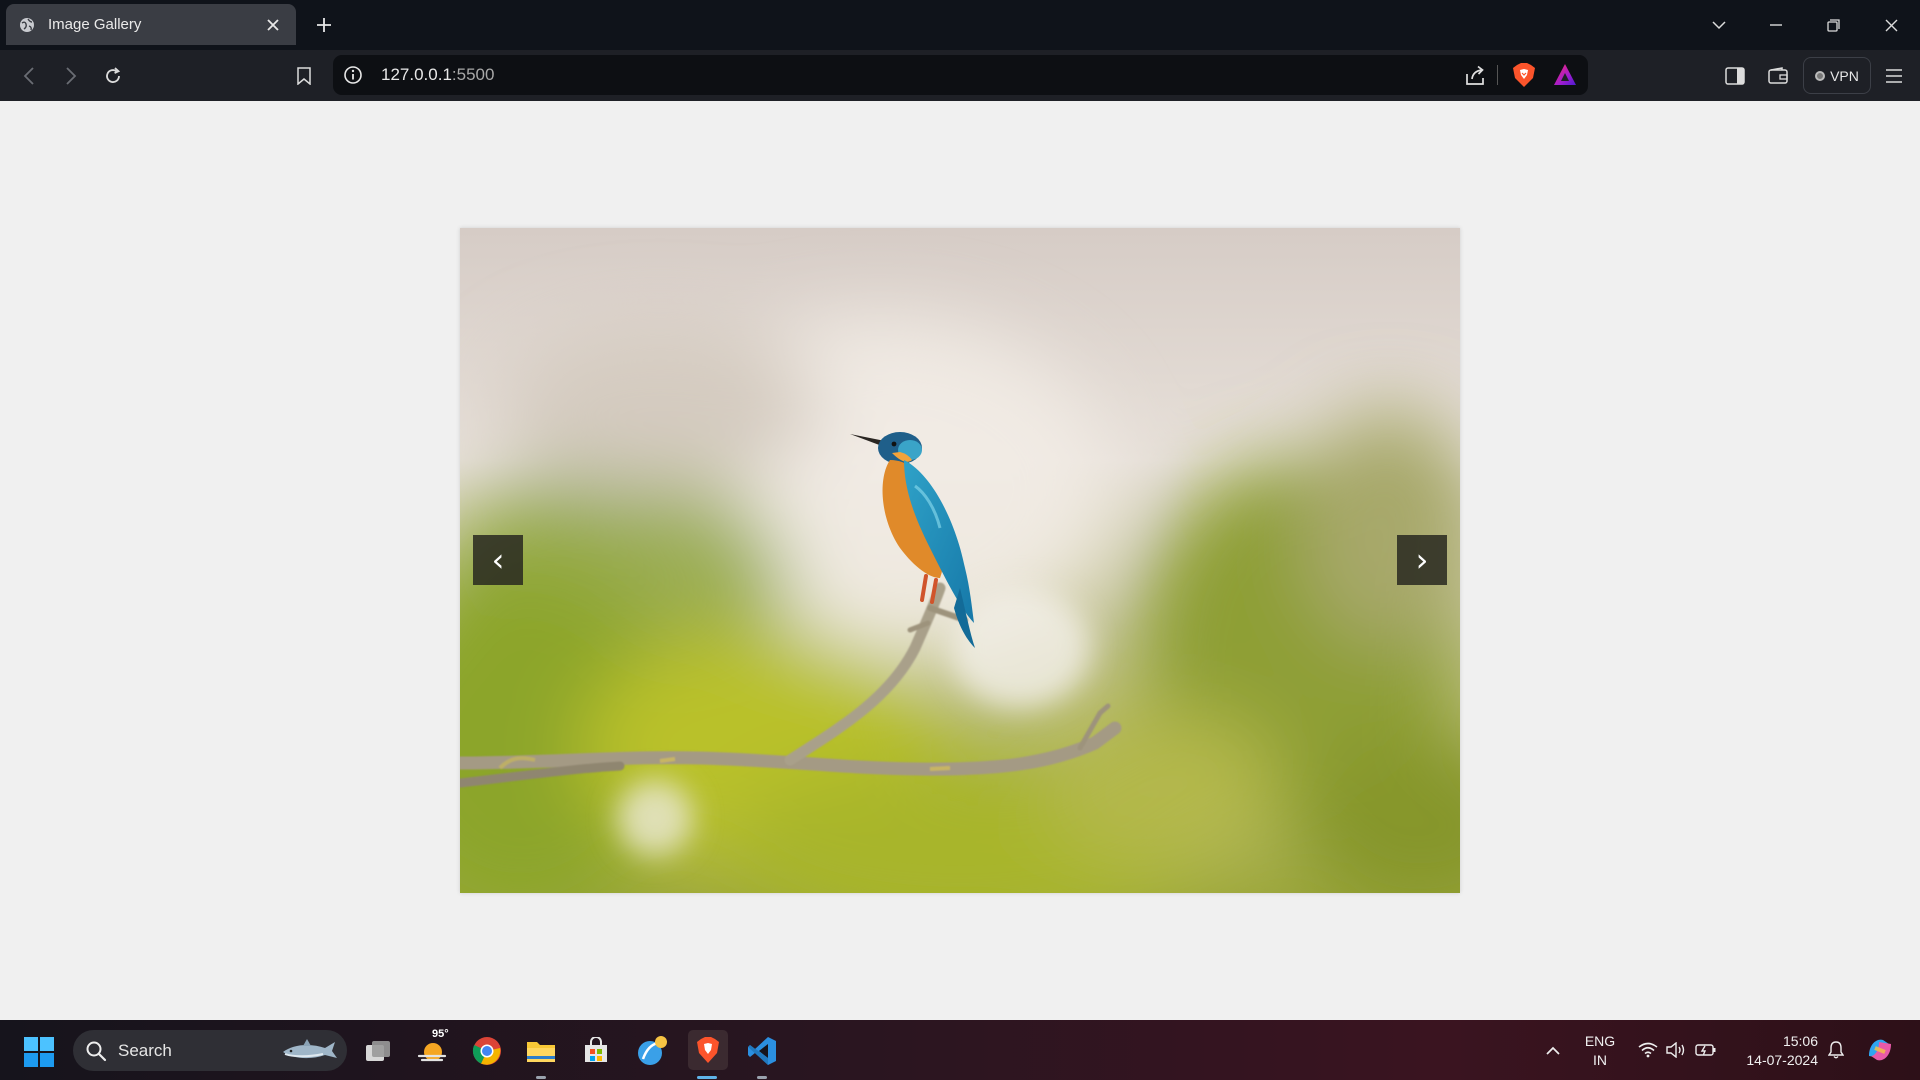 The width and height of the screenshot is (1920, 1080). I want to click on vpn-button: VPN, so click(1837, 75).